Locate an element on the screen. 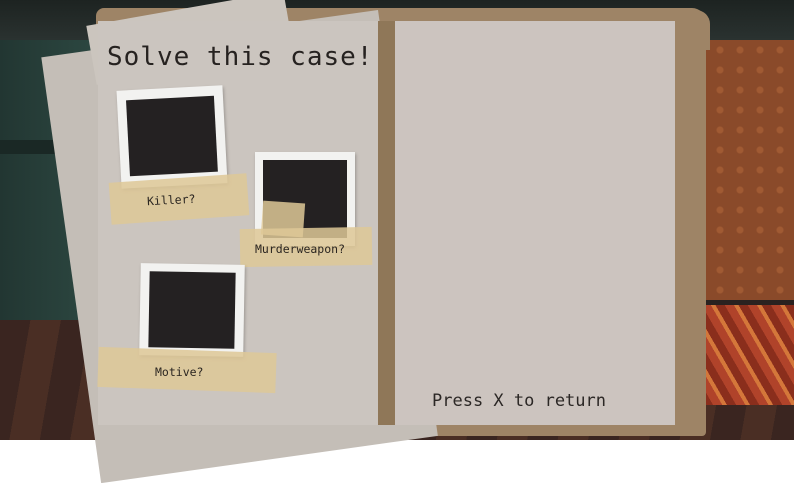 The width and height of the screenshot is (794, 483). motive-label: Motive? is located at coordinates (179, 372).